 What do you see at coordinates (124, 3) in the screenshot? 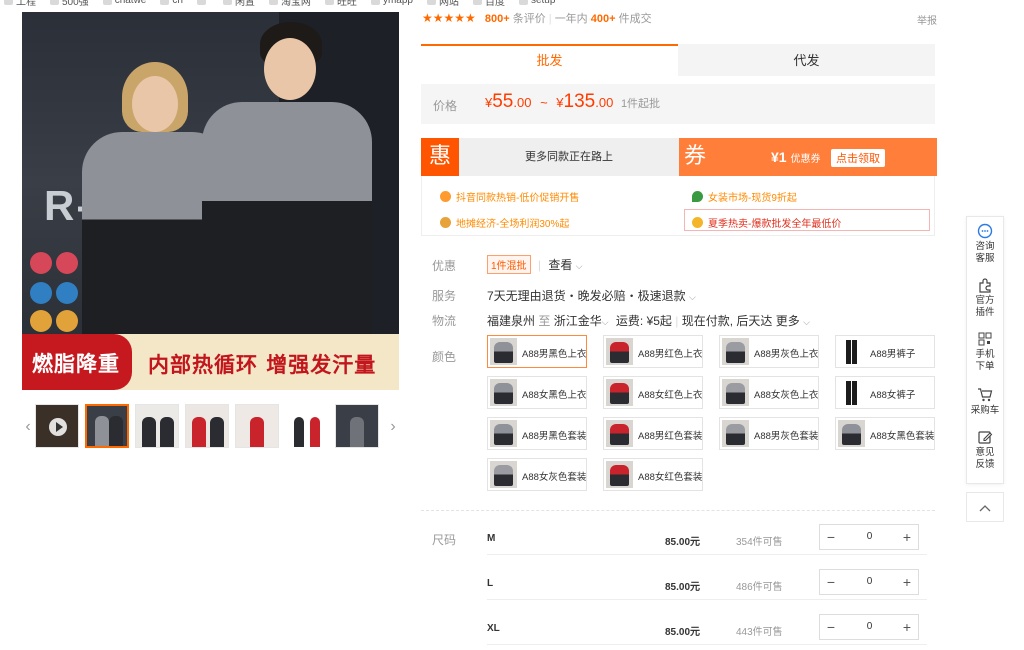
I see `bookmark-item: chatwe` at bounding box center [124, 3].